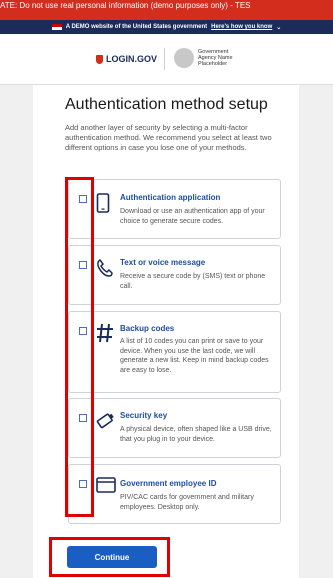 Image resolution: width=333 pixels, height=578 pixels. What do you see at coordinates (132, 59) in the screenshot?
I see `logo-text: LOGIN.GOV` at bounding box center [132, 59].